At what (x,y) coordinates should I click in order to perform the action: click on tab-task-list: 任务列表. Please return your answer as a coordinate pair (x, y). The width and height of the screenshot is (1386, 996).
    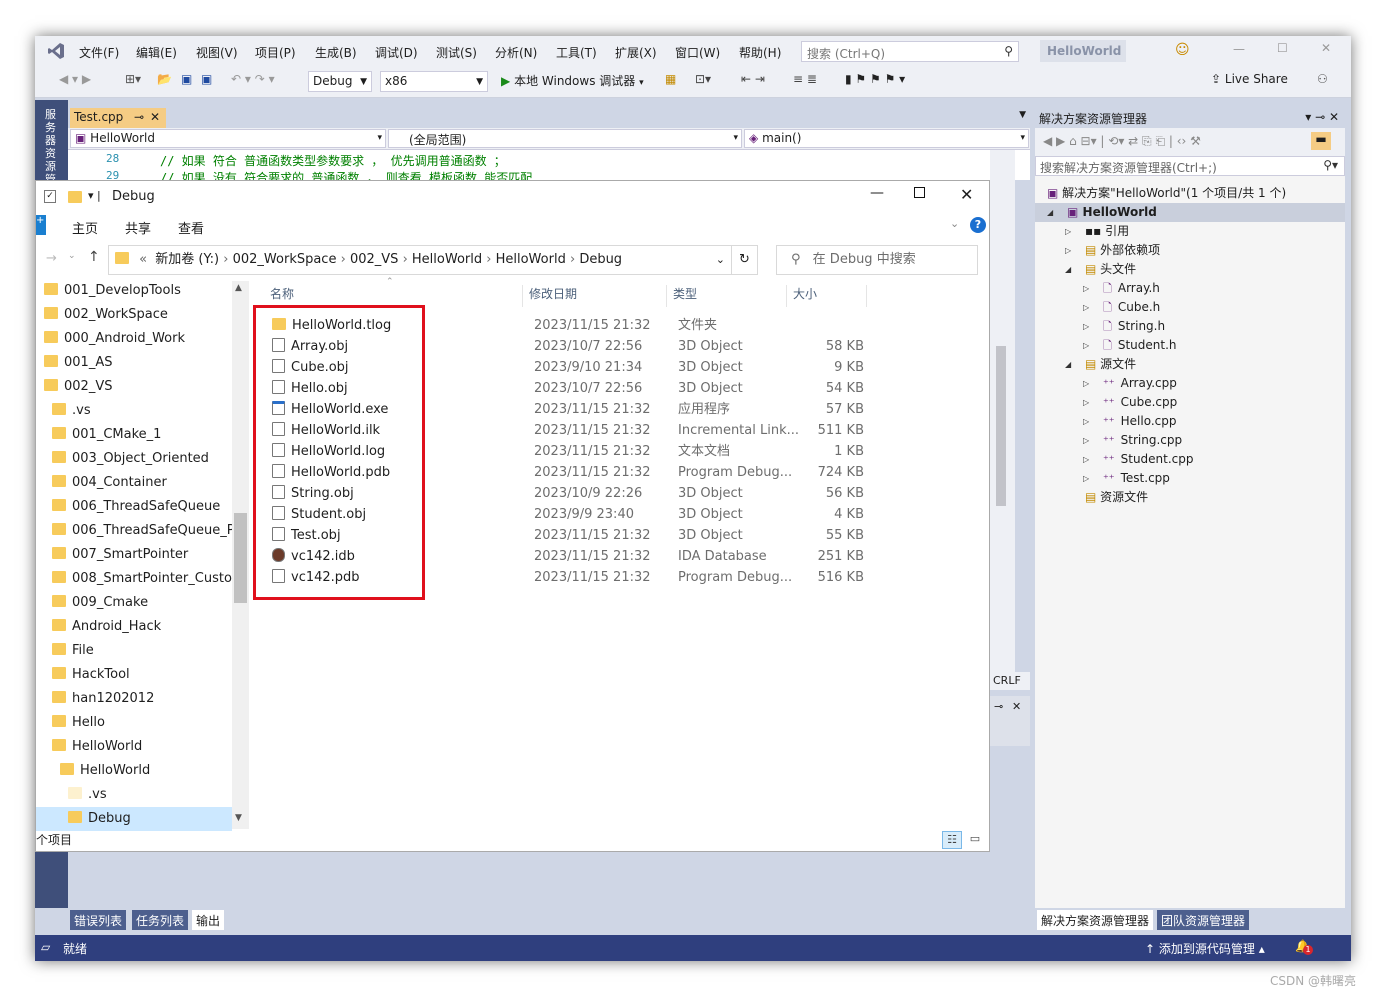
    Looking at the image, I should click on (160, 920).